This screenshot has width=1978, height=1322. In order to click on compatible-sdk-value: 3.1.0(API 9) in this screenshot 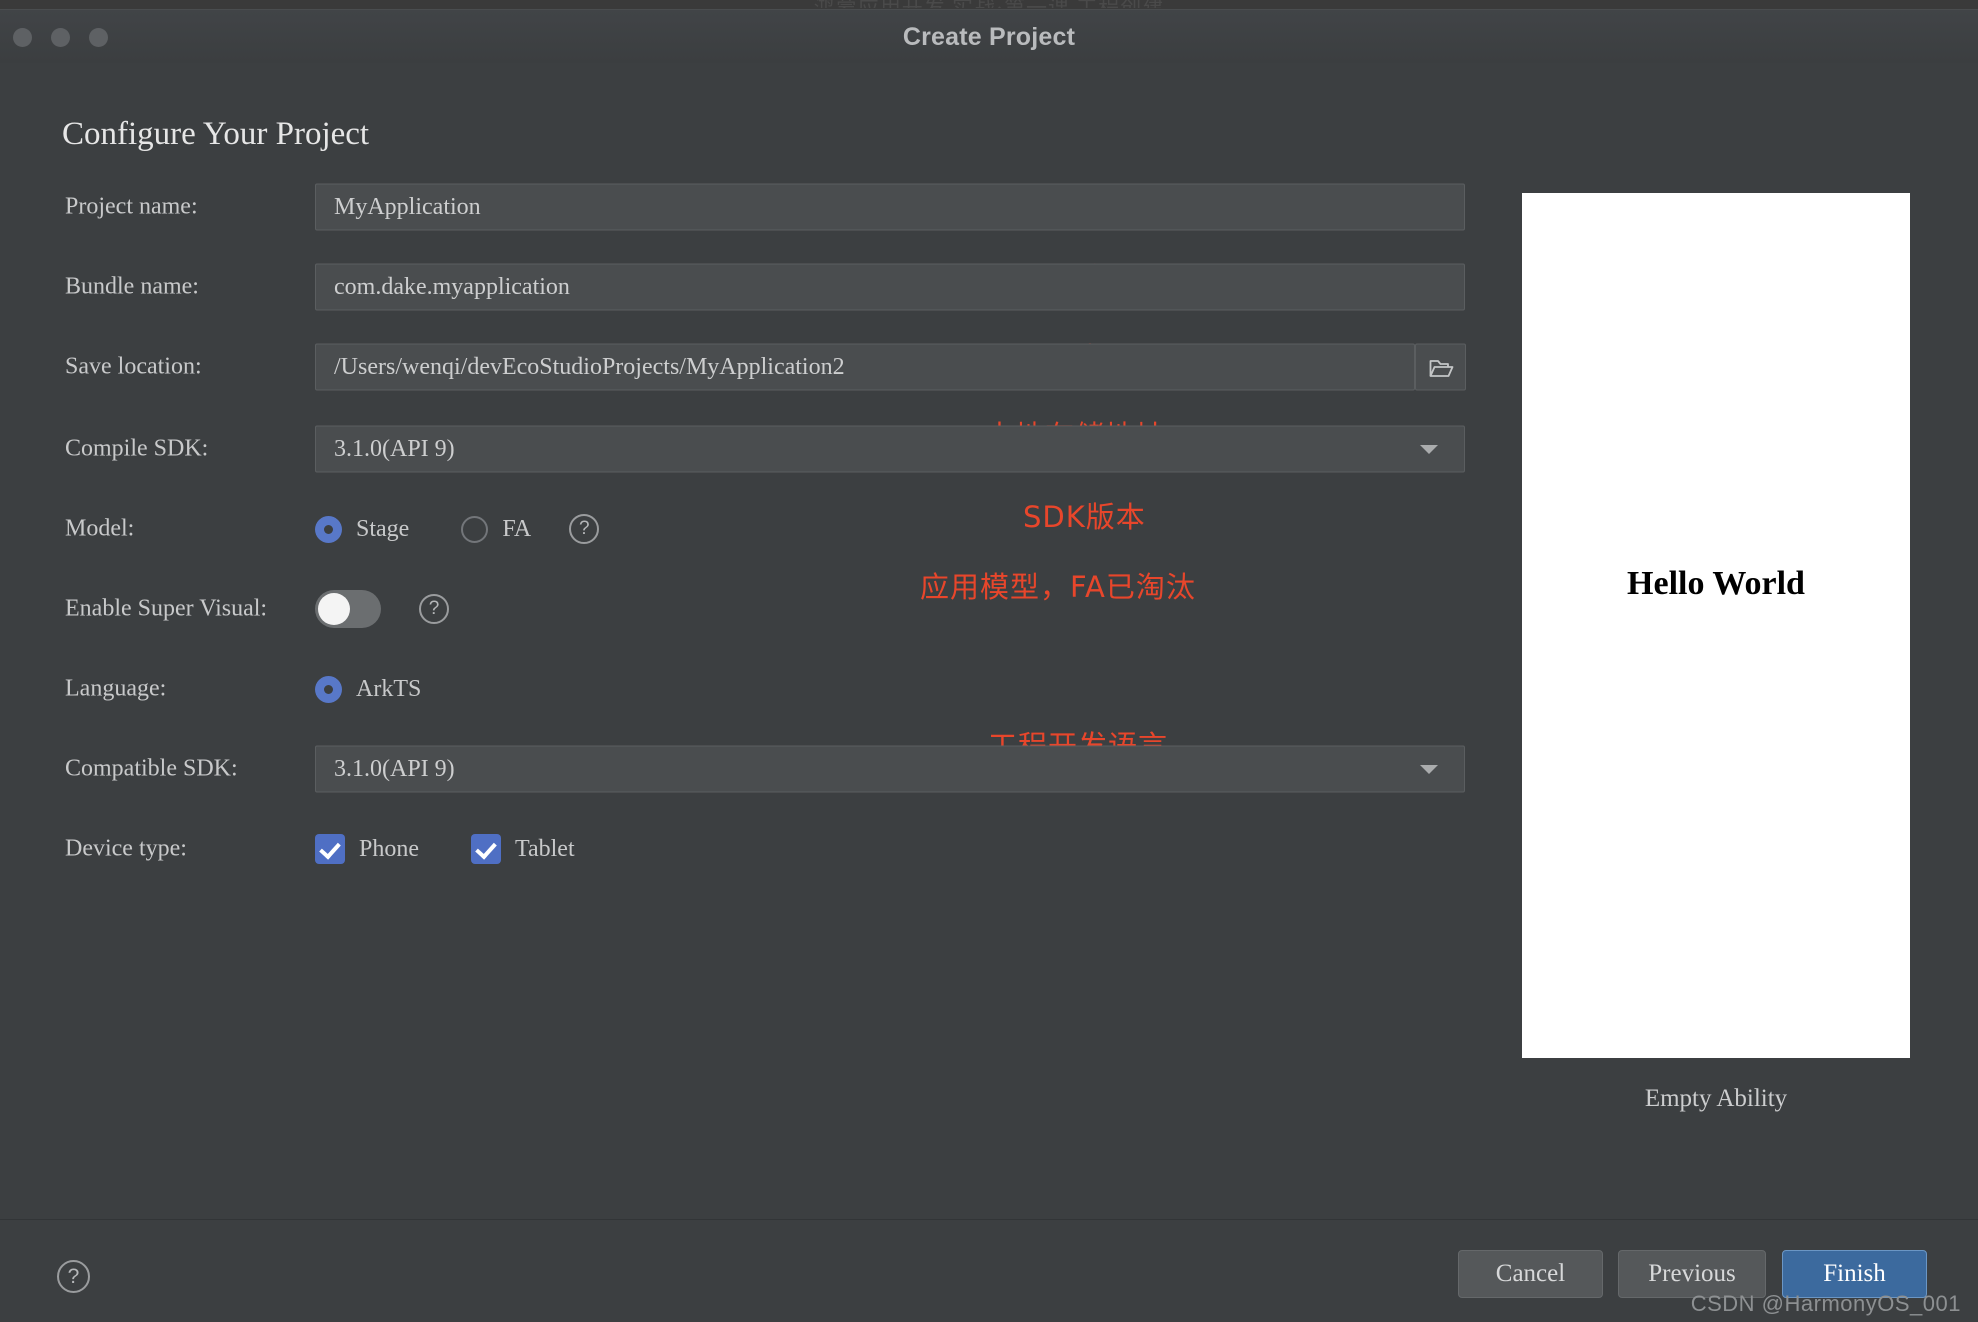, I will do `click(394, 768)`.